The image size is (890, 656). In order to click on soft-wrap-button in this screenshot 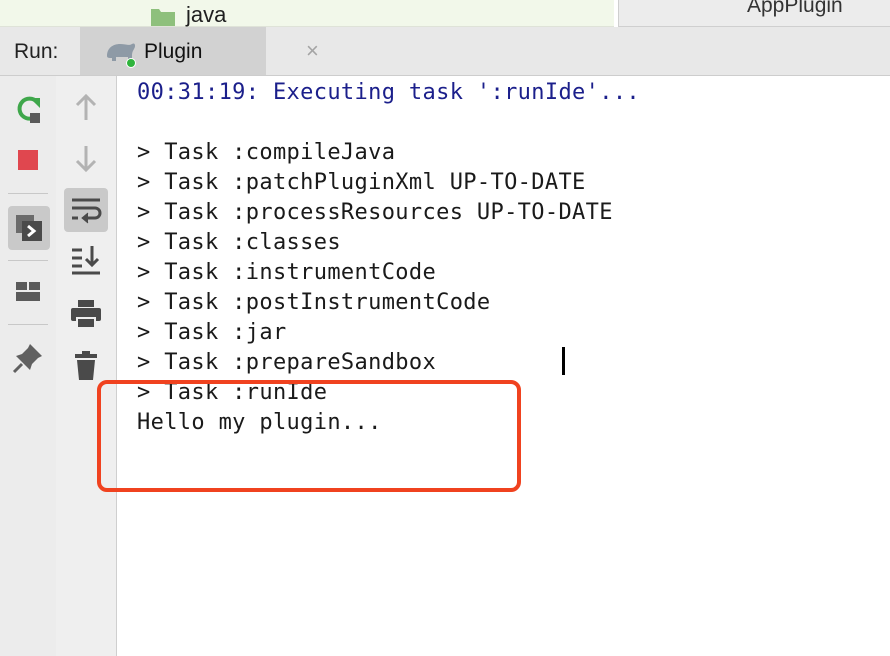, I will do `click(86, 210)`.